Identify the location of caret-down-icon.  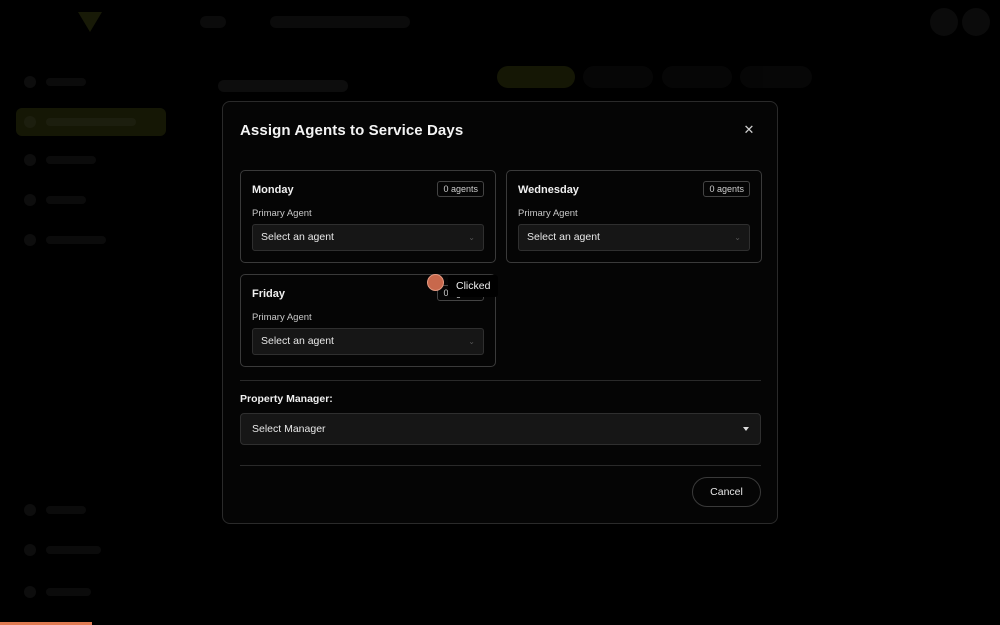
(746, 429).